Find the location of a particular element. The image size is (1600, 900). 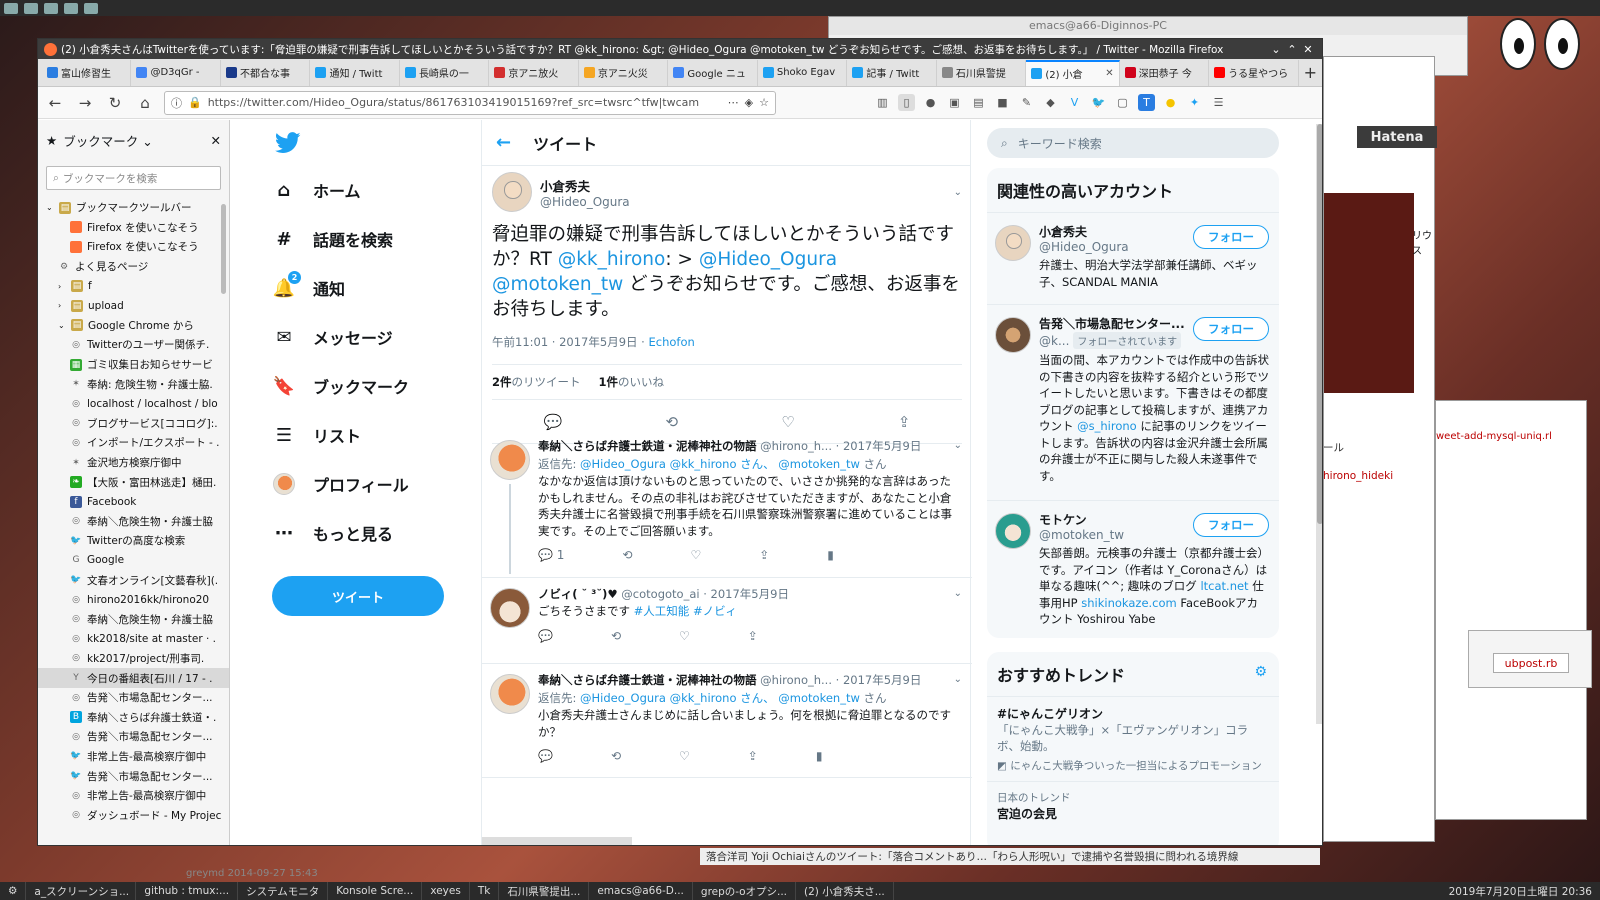

bookmark-item: ◎ kk2017/project/刑事司. is located at coordinates (133, 659).